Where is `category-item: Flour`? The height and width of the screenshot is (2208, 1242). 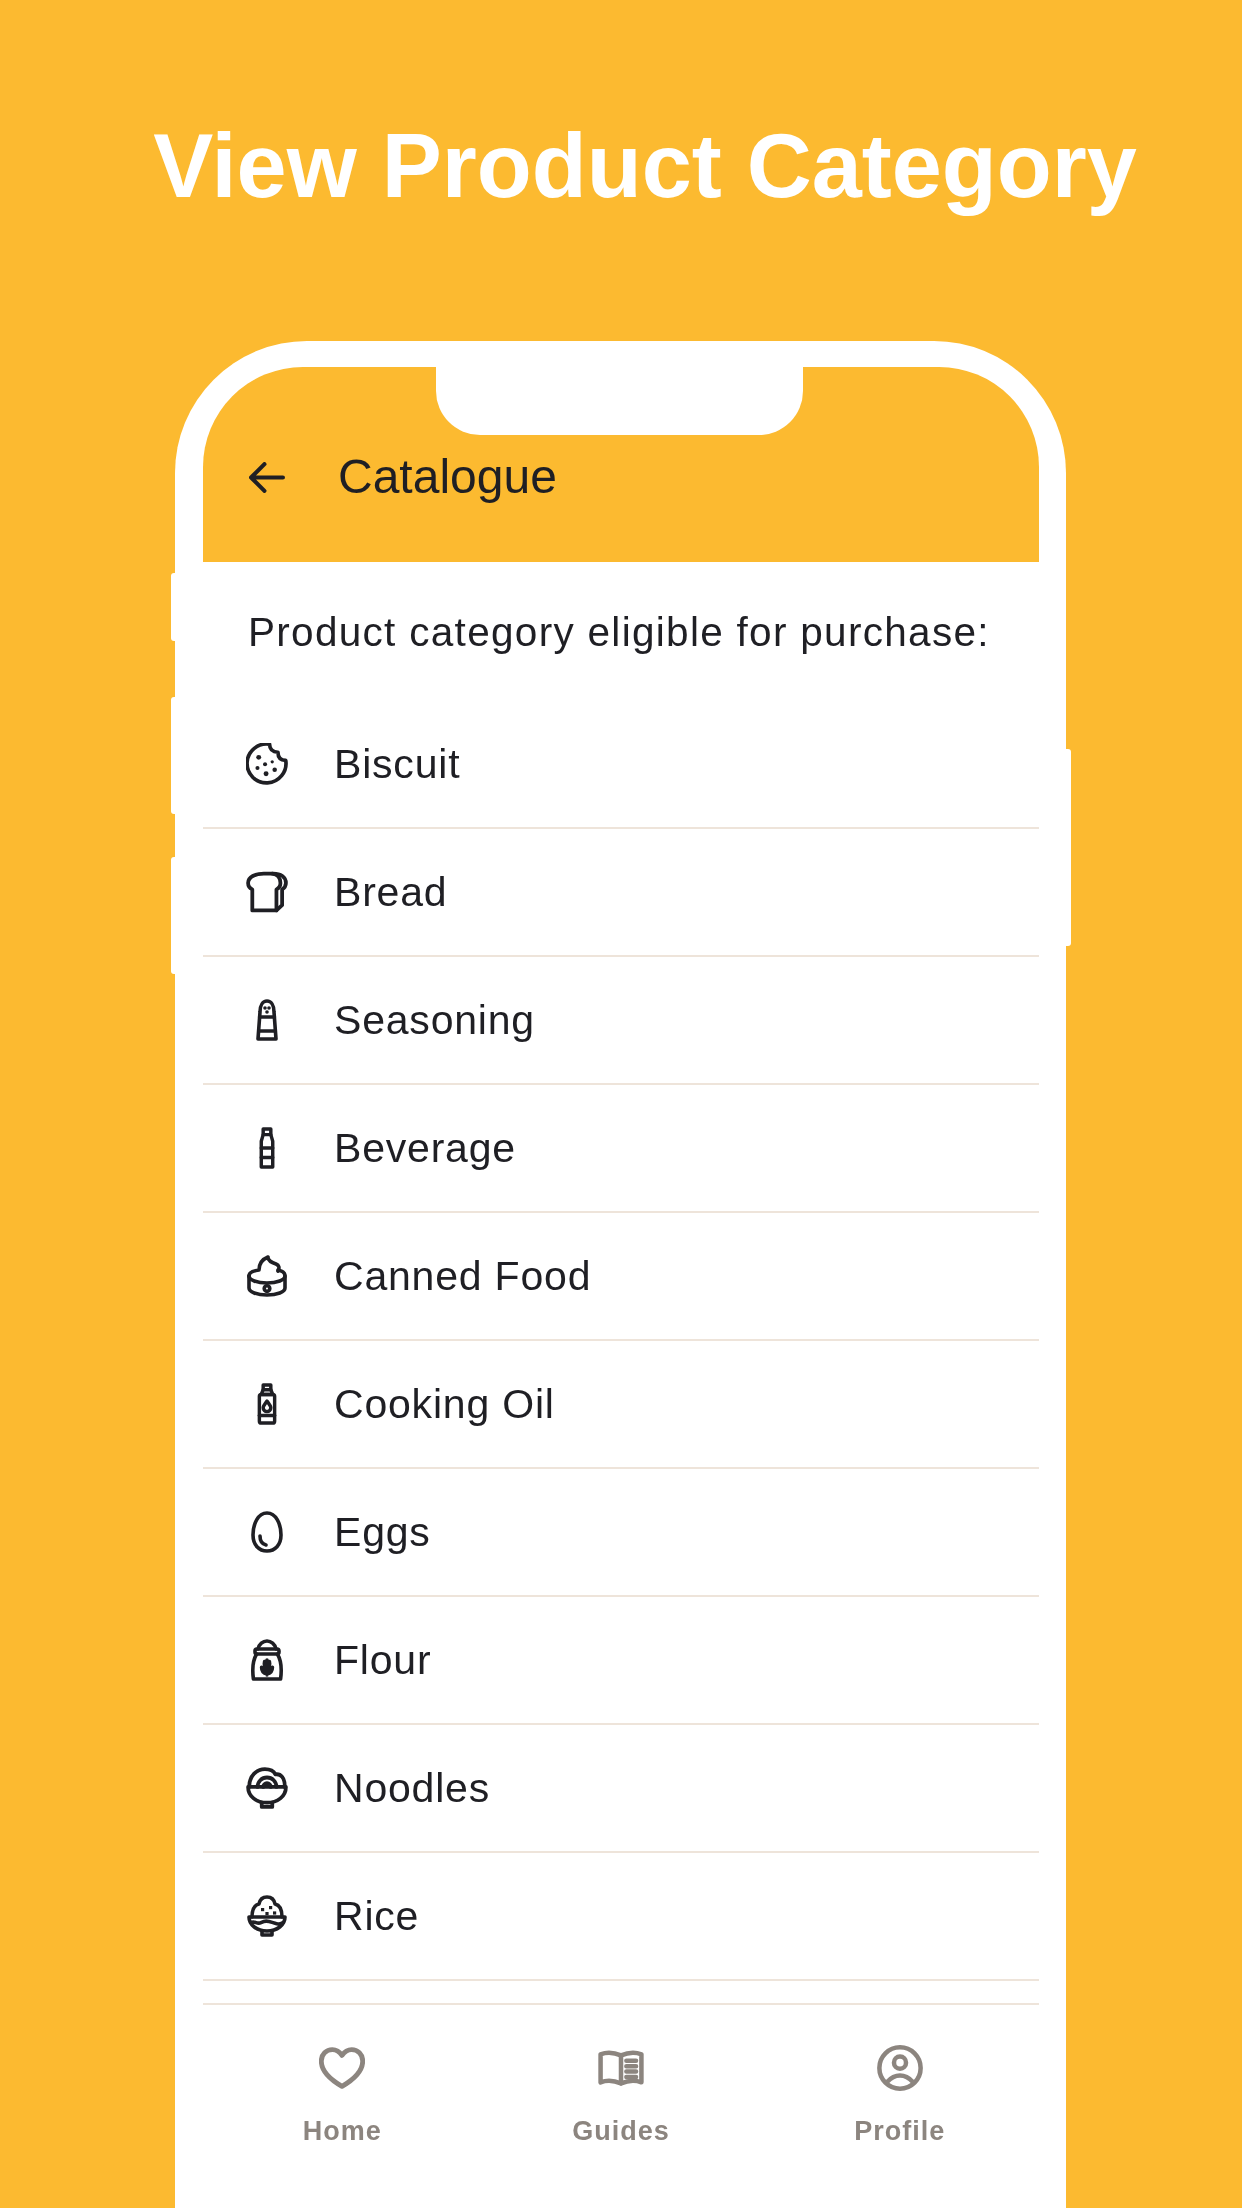 category-item: Flour is located at coordinates (621, 1661).